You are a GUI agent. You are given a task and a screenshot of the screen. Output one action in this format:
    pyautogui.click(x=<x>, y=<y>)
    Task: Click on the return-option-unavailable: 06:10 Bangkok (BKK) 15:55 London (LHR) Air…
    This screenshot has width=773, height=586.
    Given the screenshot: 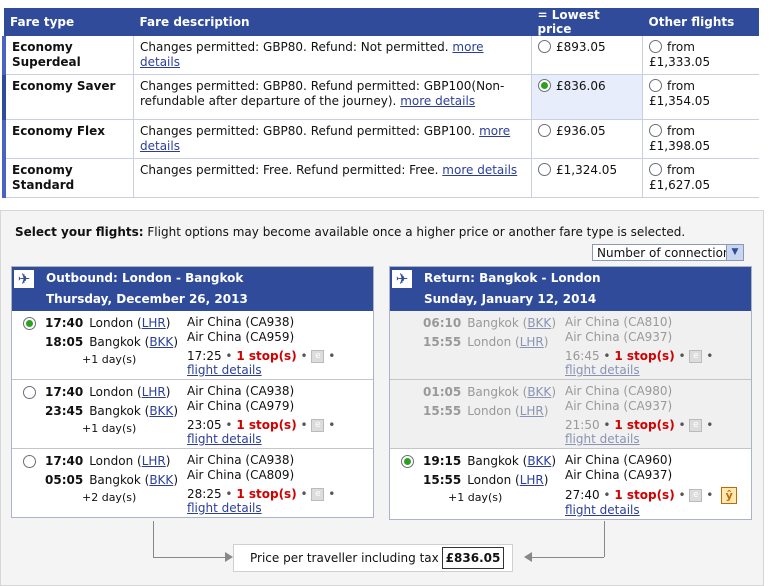 What is the action you would take?
    pyautogui.click(x=570, y=345)
    